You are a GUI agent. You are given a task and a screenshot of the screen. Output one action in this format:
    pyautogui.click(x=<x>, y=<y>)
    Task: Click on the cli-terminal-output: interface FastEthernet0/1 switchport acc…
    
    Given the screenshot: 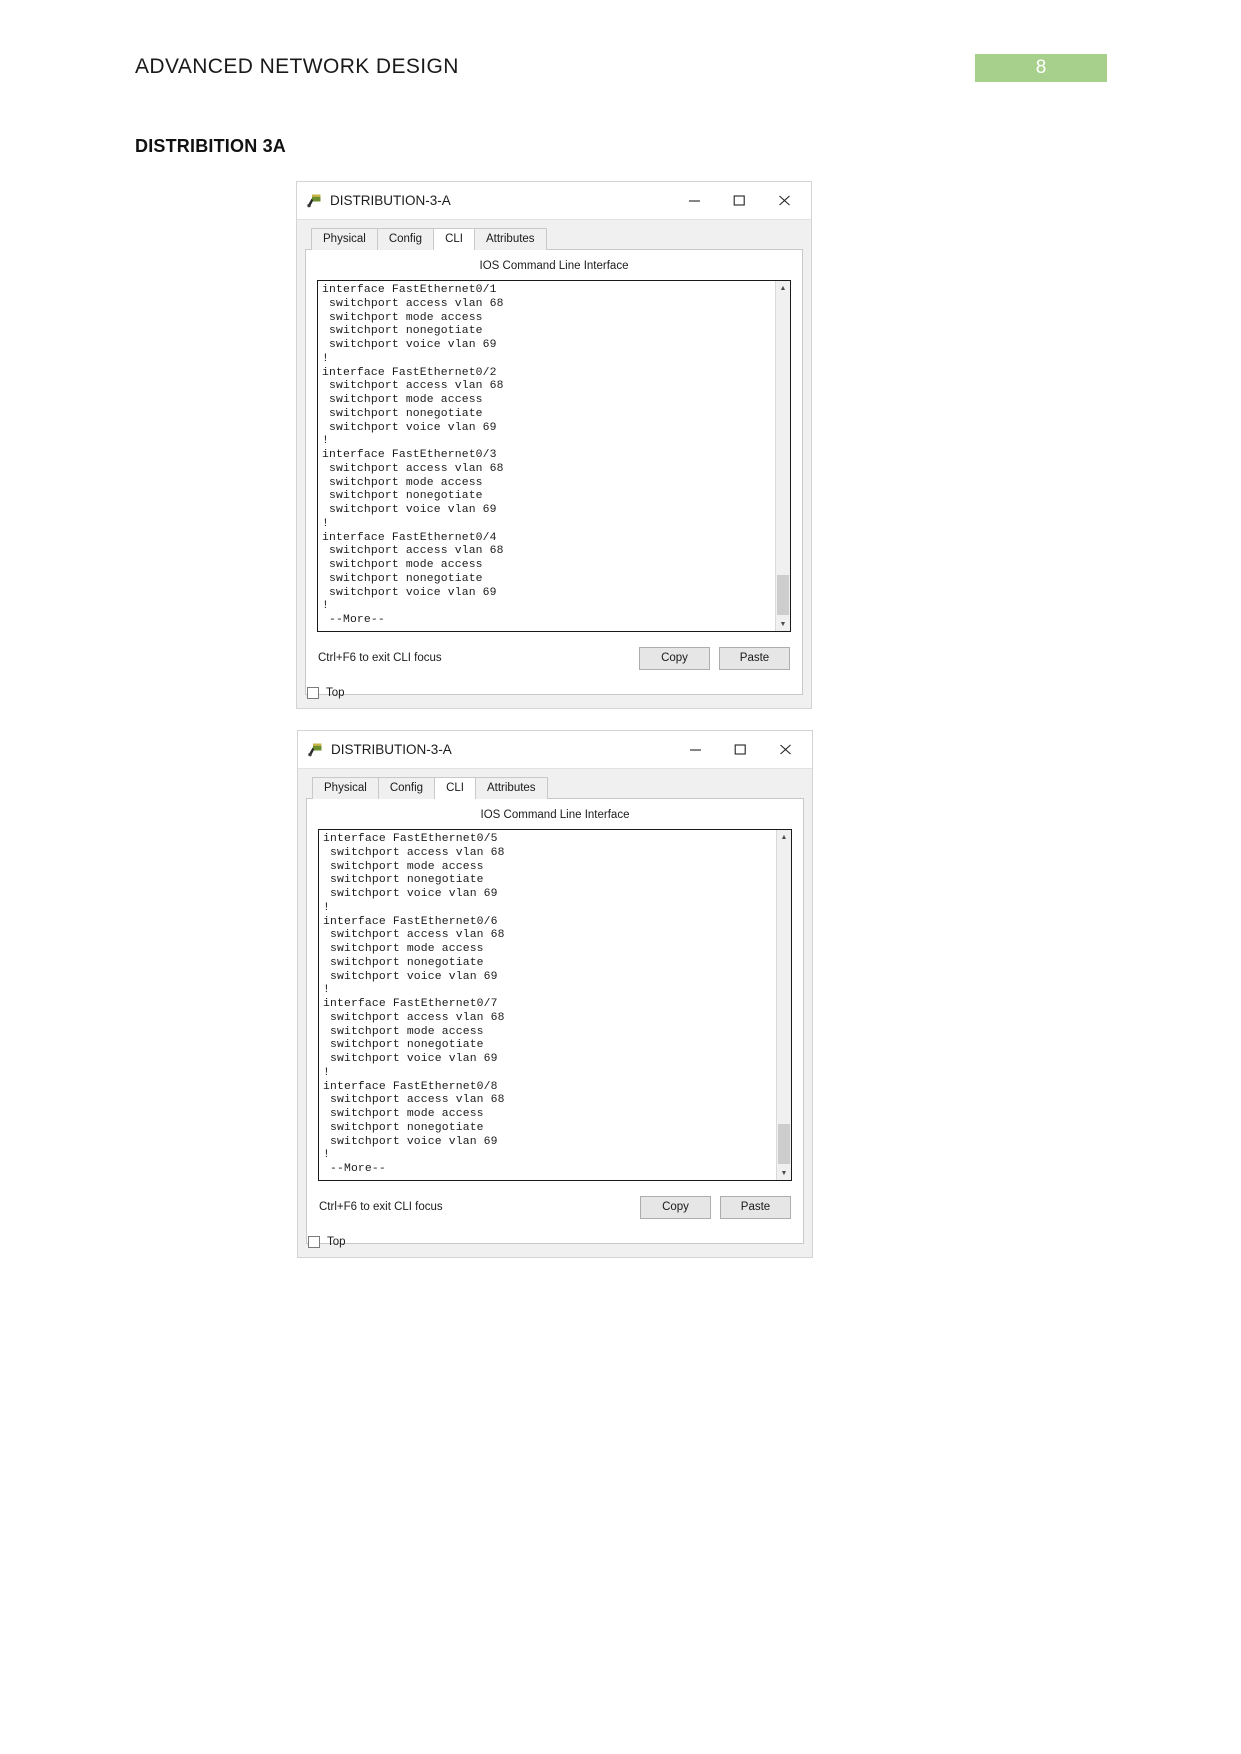 What is the action you would take?
    pyautogui.click(x=546, y=456)
    